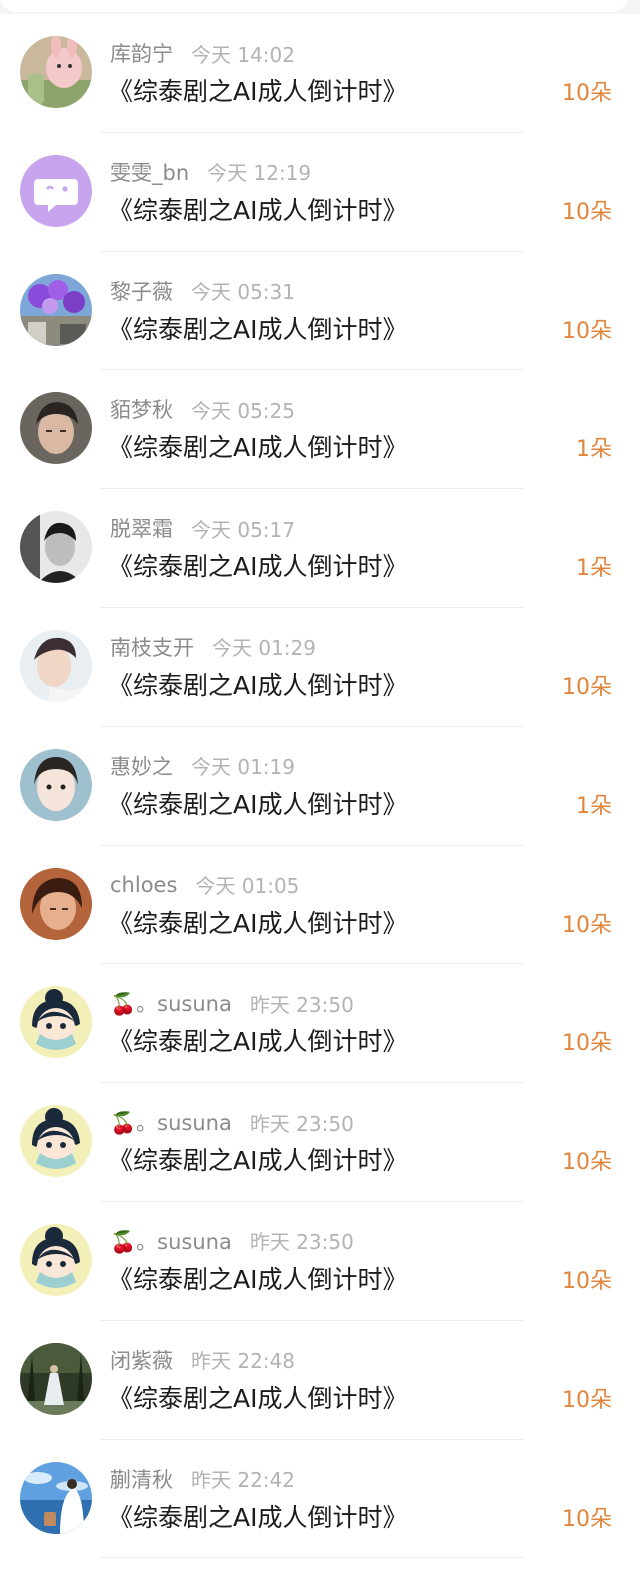  I want to click on user-name: 惠妙之, so click(141, 766).